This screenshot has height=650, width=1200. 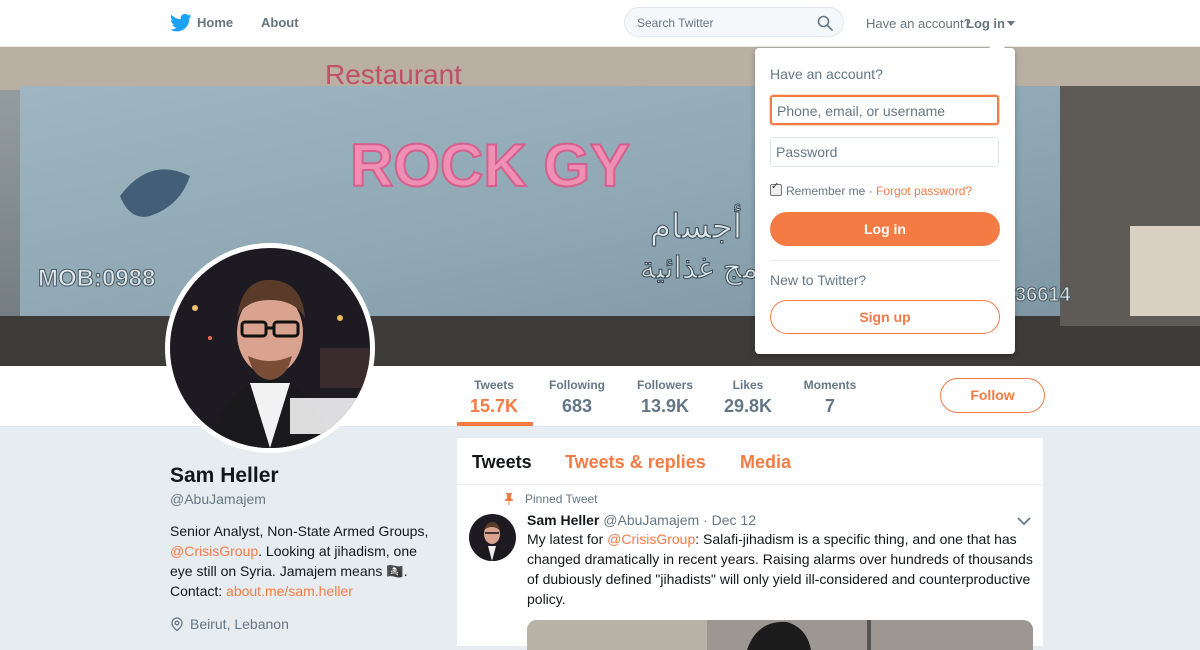 I want to click on twitter-bird-icon, so click(x=181, y=23).